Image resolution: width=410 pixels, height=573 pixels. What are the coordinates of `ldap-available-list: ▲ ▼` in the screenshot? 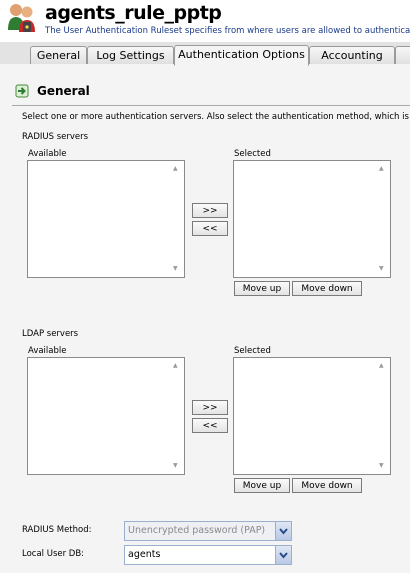 It's located at (106, 416).